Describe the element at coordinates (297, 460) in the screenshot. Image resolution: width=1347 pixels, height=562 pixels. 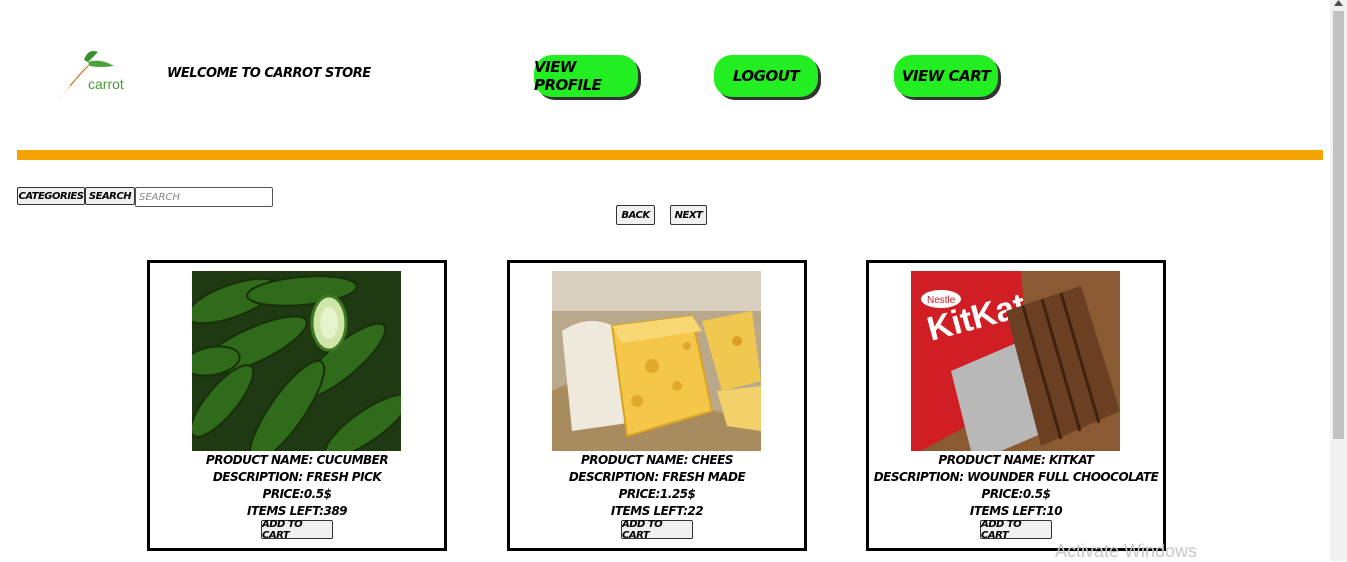
I see `product-name: PRODUCT NAME: CUCUMBER` at that location.